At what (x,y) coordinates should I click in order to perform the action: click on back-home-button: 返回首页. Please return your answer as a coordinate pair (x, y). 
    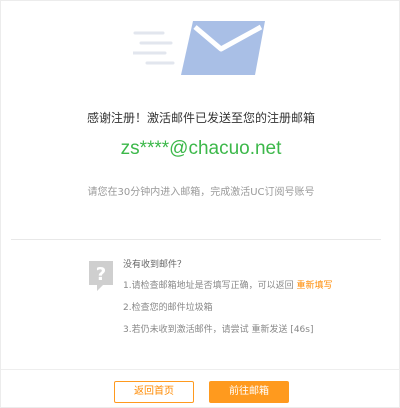
    Looking at the image, I should click on (154, 392).